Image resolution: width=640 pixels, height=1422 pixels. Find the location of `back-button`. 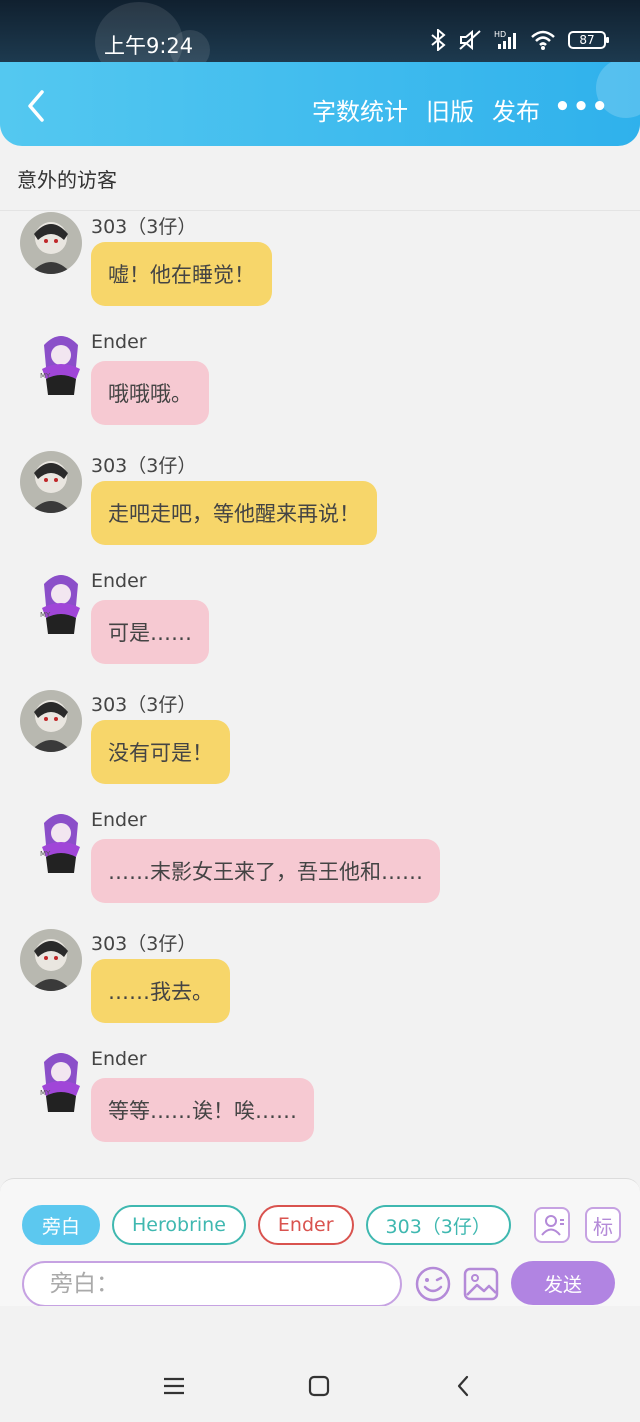

back-button is located at coordinates (37, 106).